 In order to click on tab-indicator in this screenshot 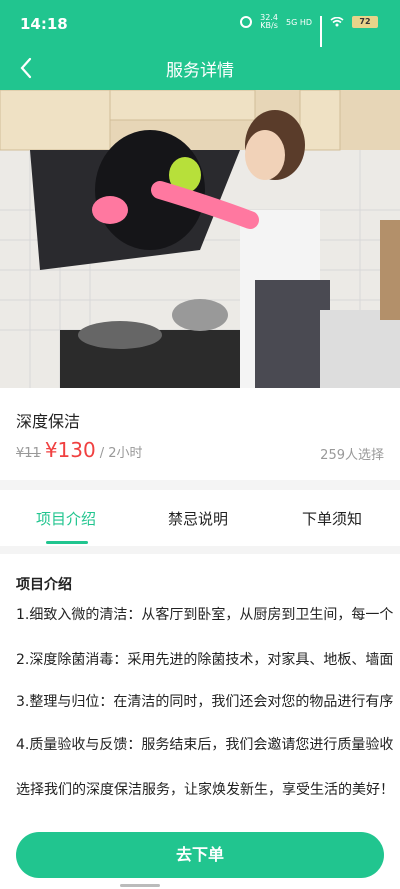, I will do `click(67, 542)`.